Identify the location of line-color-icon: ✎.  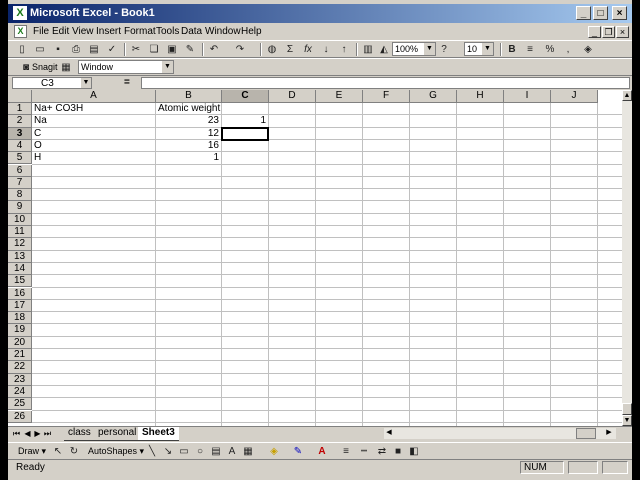
(298, 451).